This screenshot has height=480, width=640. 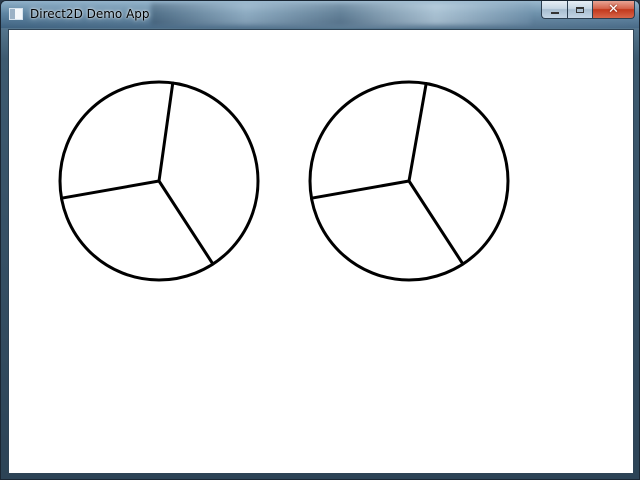 I want to click on maximize-button, so click(x=579, y=10).